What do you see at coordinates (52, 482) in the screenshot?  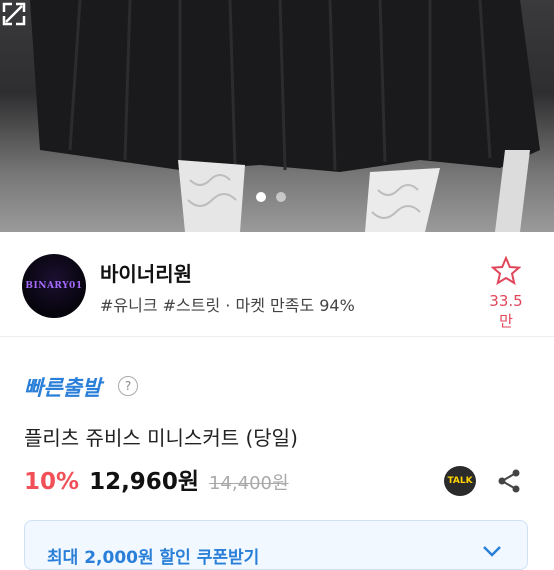 I see `discount-rate: 10%` at bounding box center [52, 482].